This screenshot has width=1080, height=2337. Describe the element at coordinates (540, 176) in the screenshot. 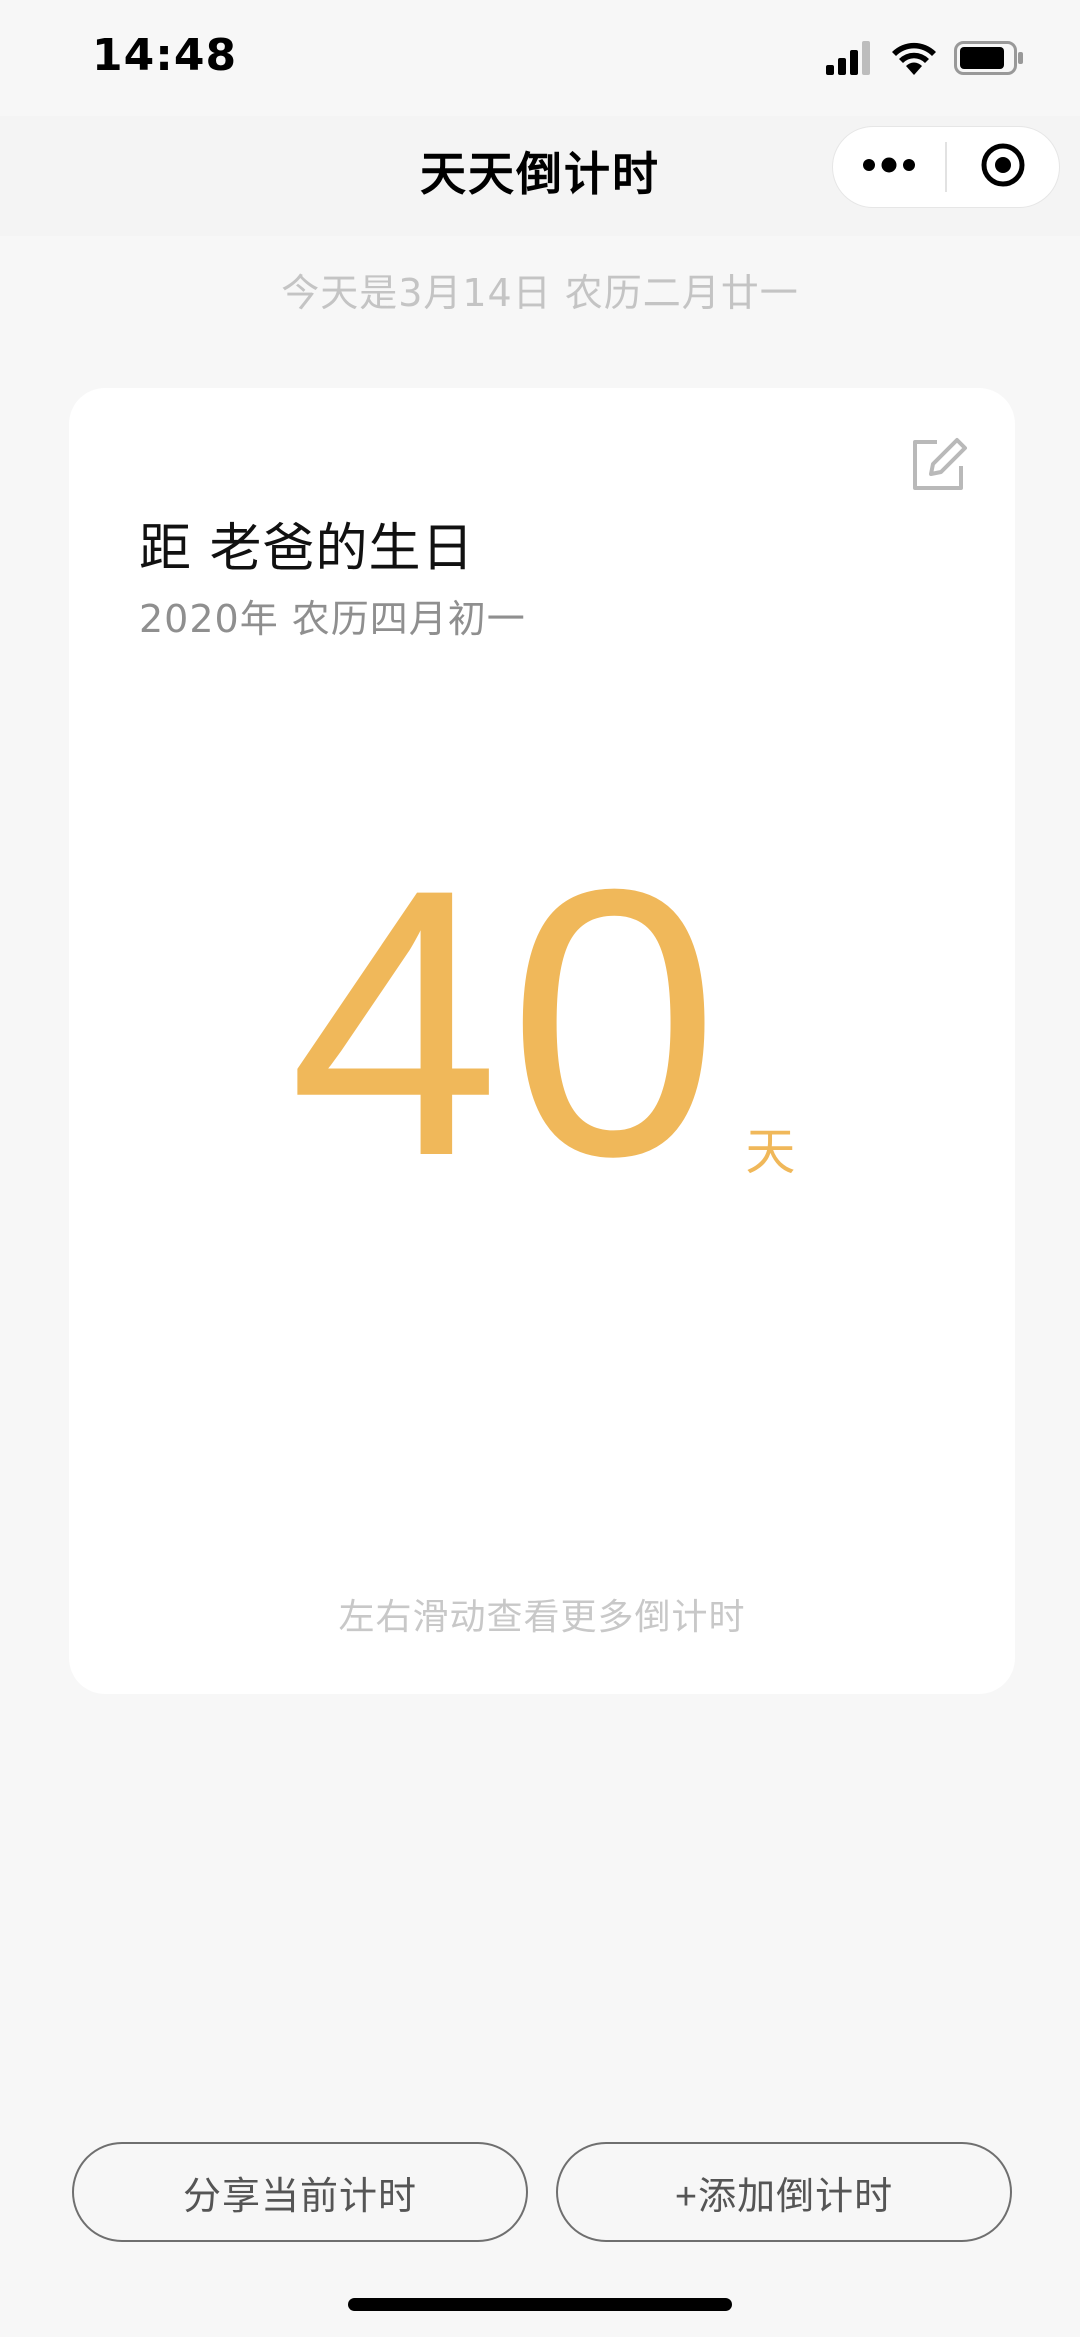

I see `nav-bar: 天天倒计时` at that location.